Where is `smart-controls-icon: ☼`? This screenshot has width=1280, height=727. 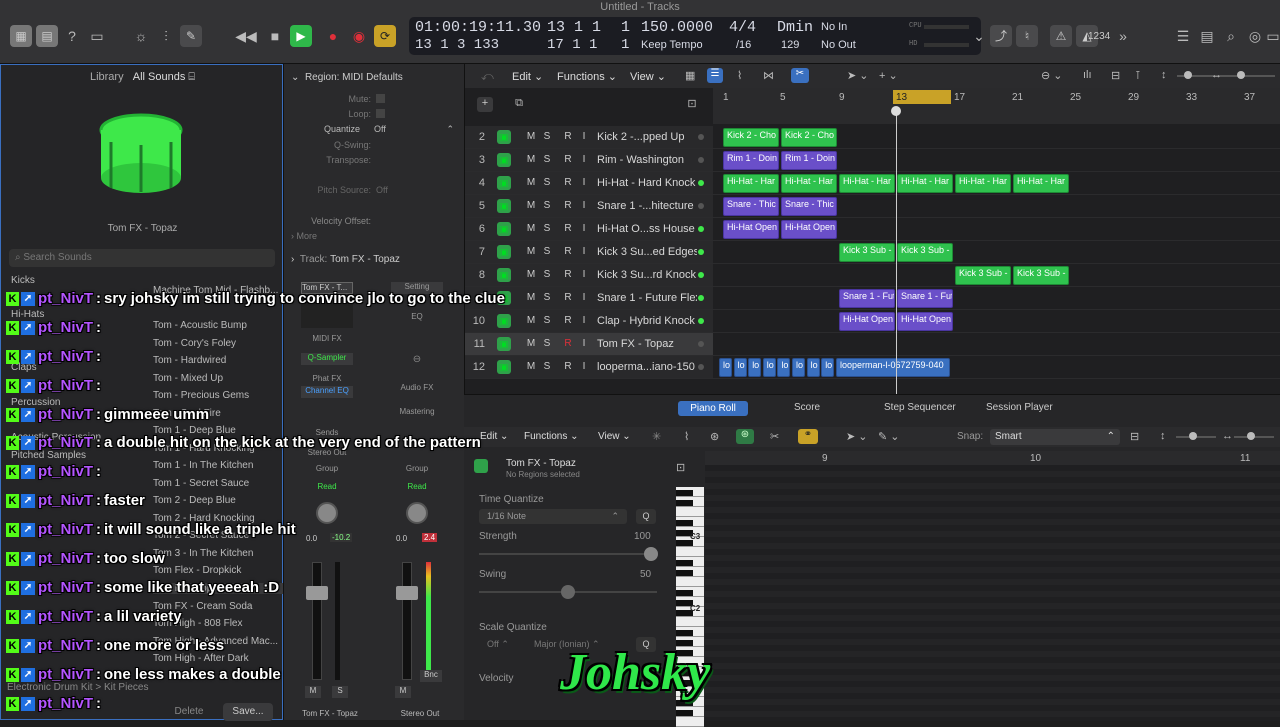
smart-controls-icon: ☼ is located at coordinates (141, 36).